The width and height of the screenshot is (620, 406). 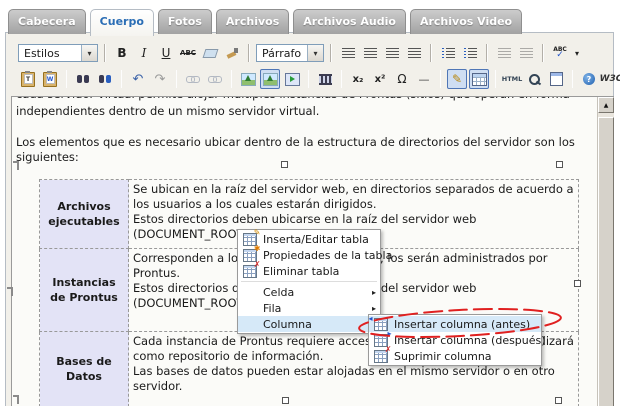 I want to click on insert-link-button, so click(x=193, y=79).